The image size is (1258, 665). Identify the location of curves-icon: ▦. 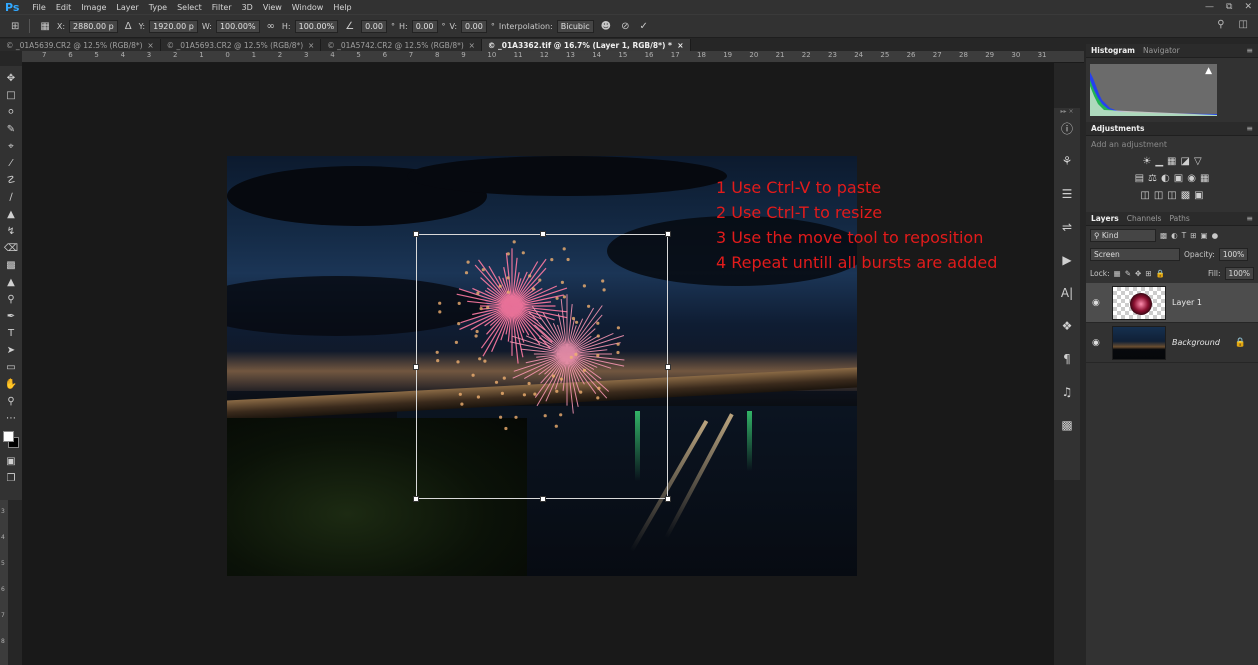
(1171, 161).